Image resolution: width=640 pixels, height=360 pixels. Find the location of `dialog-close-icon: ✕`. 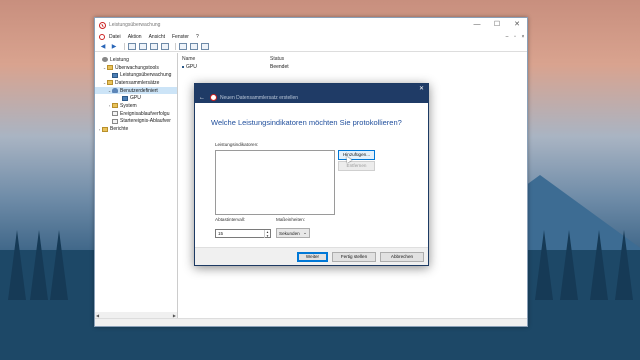

dialog-close-icon: ✕ is located at coordinates (421, 88).